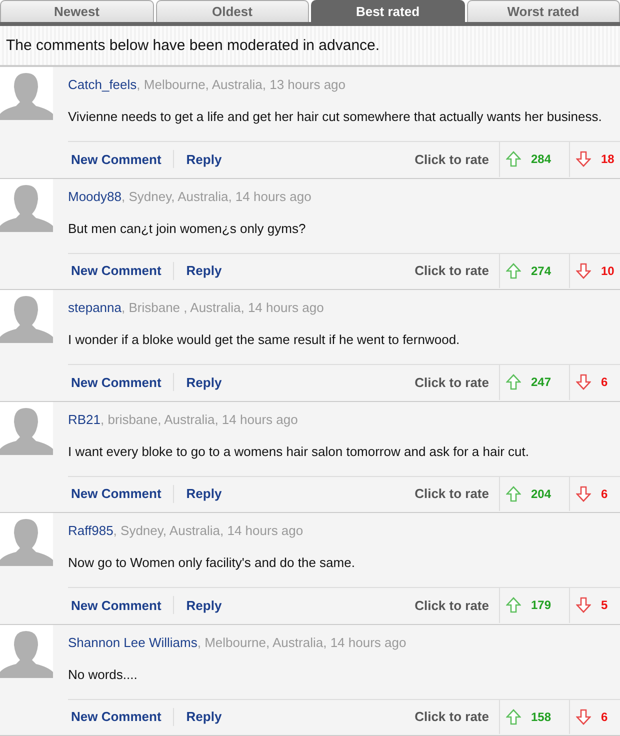  Describe the element at coordinates (241, 84) in the screenshot. I see `comment-meta: , Melbourne, Australia, 13 hours ago` at that location.